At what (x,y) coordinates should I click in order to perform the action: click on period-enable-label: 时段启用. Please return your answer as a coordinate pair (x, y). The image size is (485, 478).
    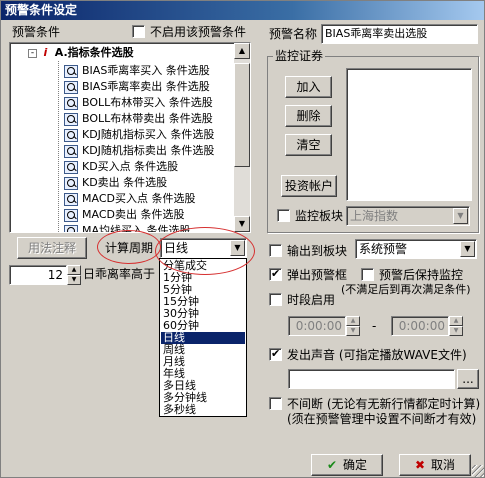
    Looking at the image, I should click on (311, 300).